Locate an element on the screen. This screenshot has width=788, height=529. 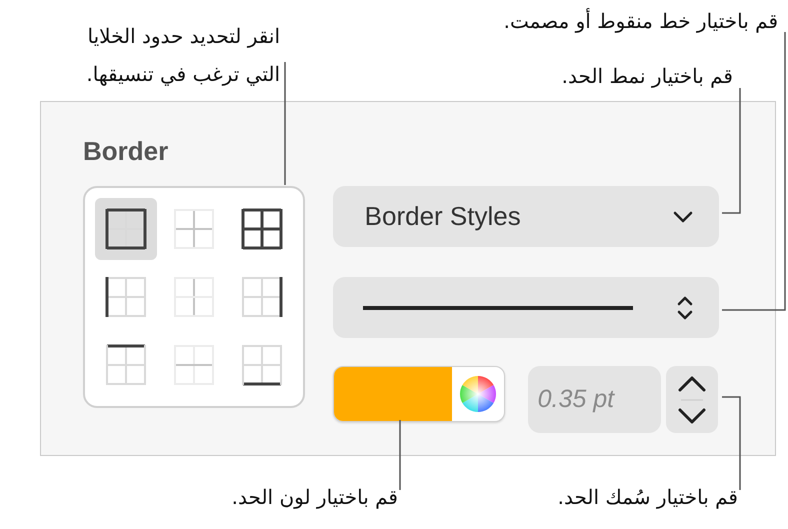
stepper is located at coordinates (692, 399).